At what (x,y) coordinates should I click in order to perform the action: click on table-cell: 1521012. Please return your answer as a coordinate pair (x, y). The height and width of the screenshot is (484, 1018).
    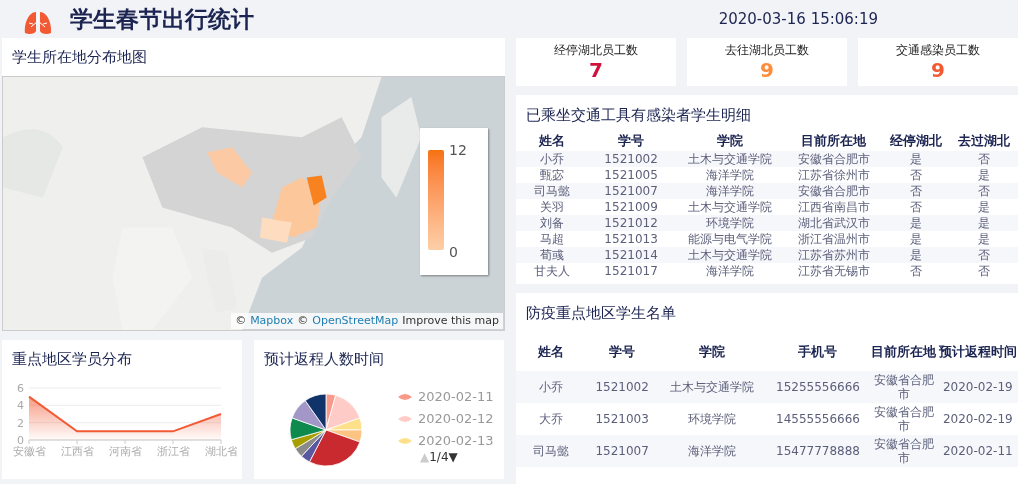
    Looking at the image, I should click on (631, 223).